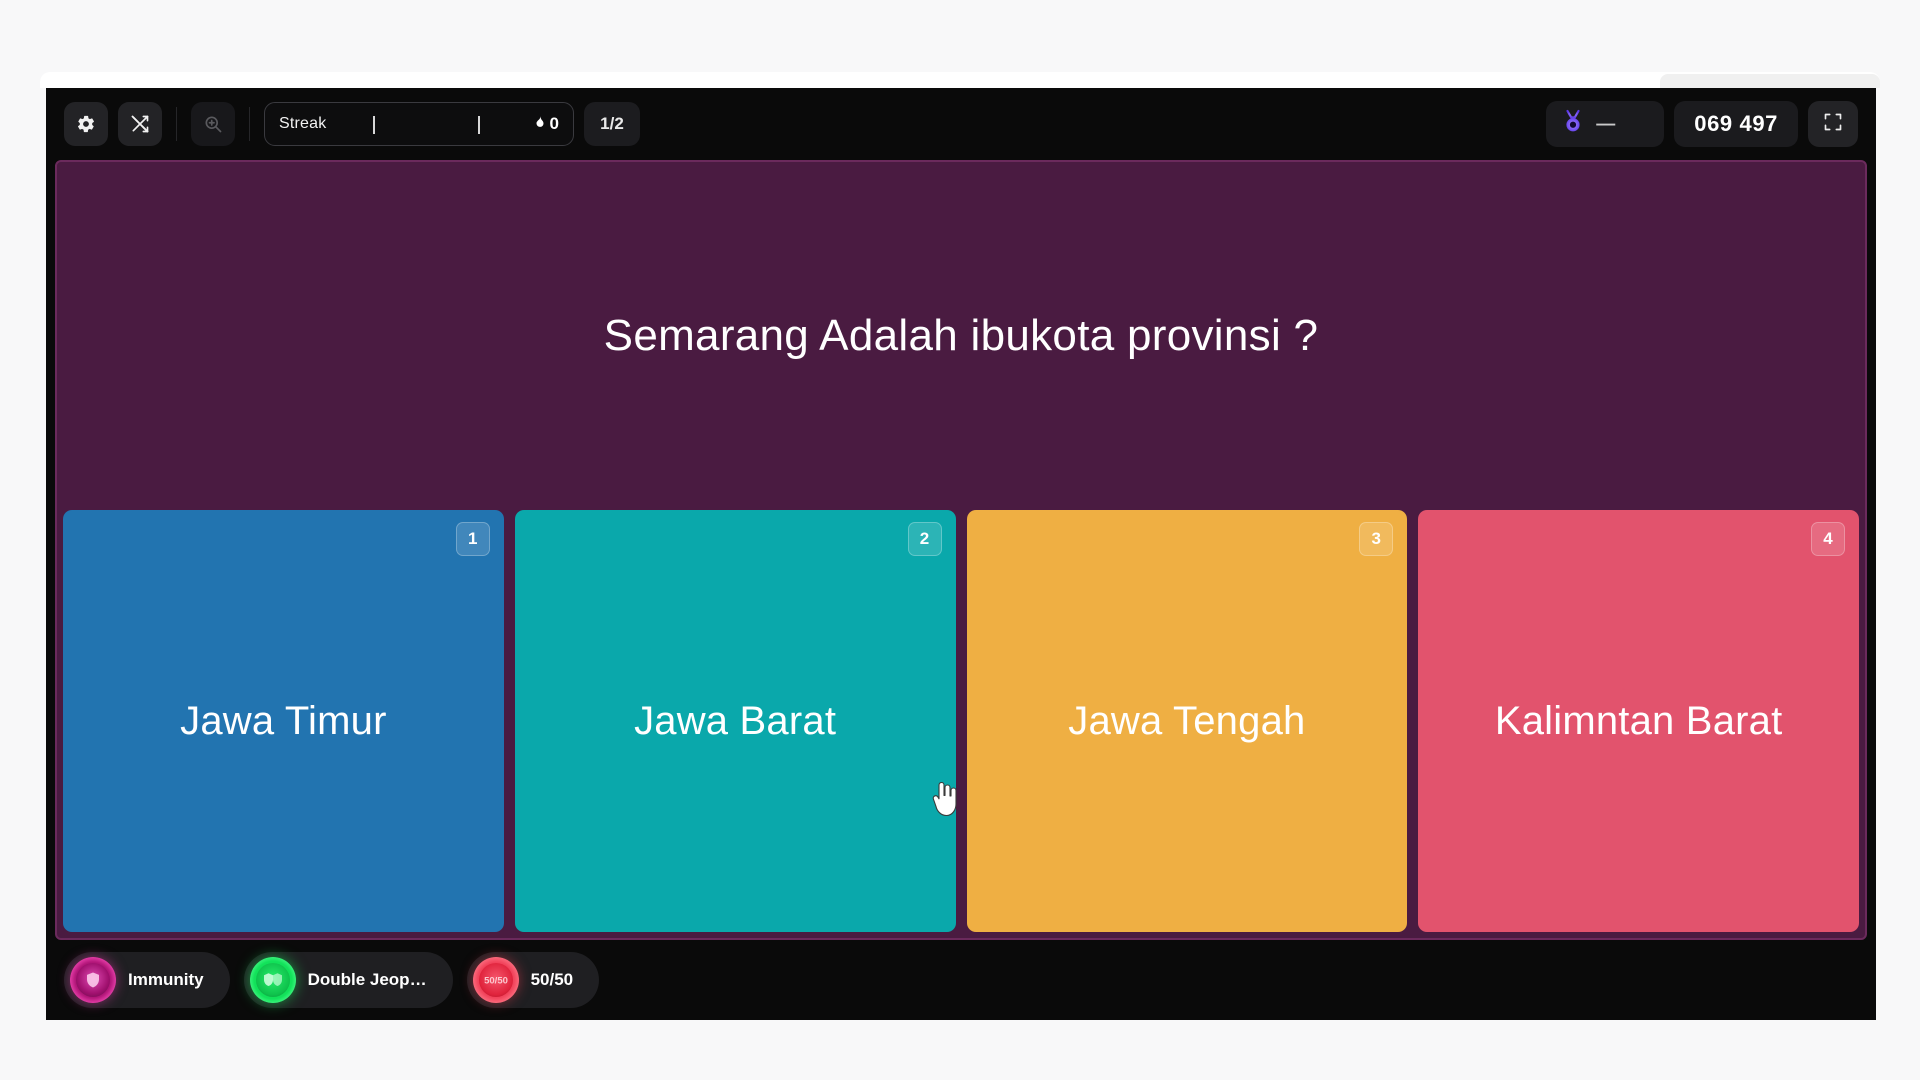  I want to click on powerup-label: 50/50, so click(552, 979).